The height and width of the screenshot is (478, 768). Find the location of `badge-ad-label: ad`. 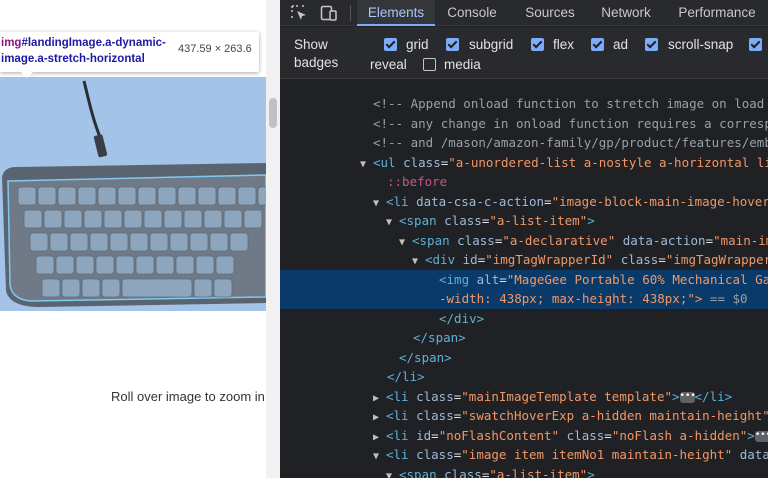

badge-ad-label: ad is located at coordinates (621, 44).